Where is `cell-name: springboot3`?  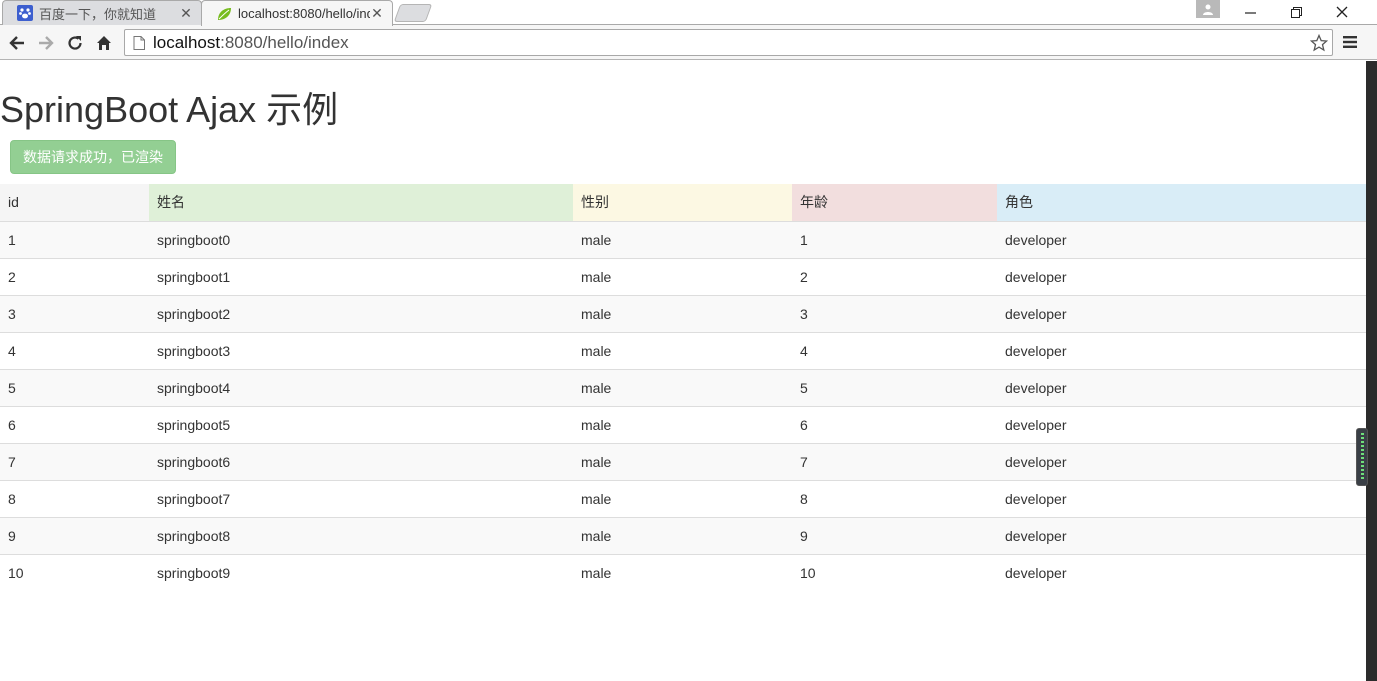
cell-name: springboot3 is located at coordinates (361, 350).